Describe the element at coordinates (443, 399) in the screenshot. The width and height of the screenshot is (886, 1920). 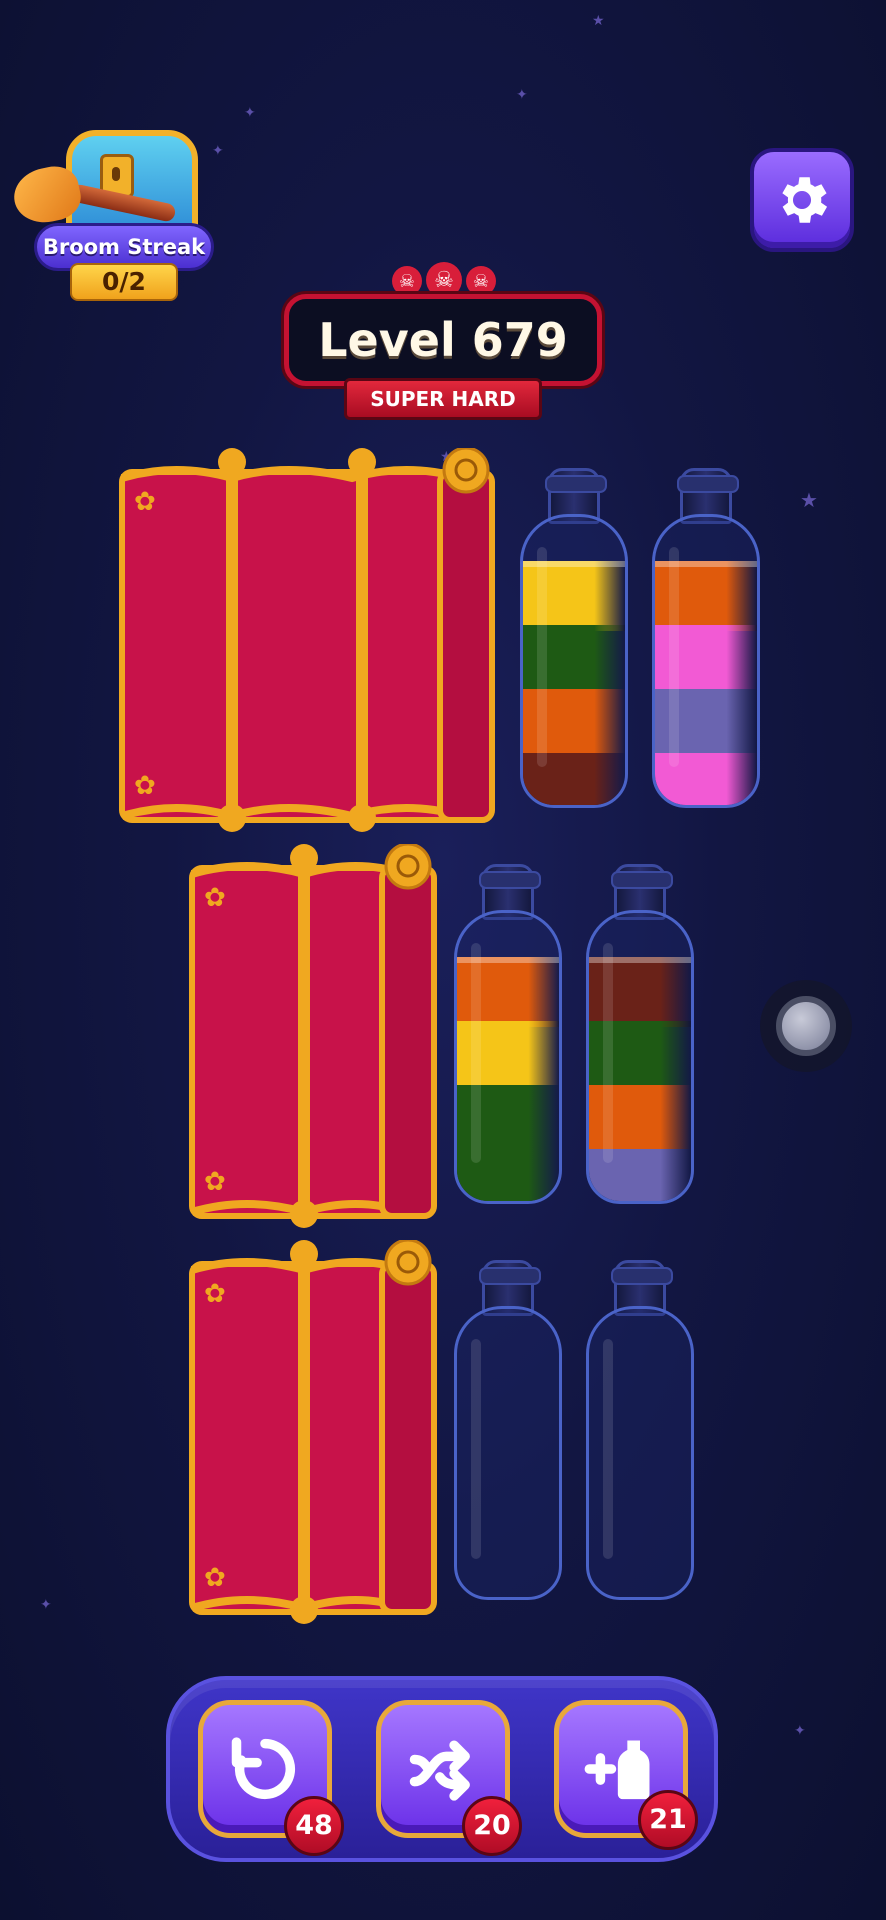
I see `difficulty-label: SUPER HARD` at that location.